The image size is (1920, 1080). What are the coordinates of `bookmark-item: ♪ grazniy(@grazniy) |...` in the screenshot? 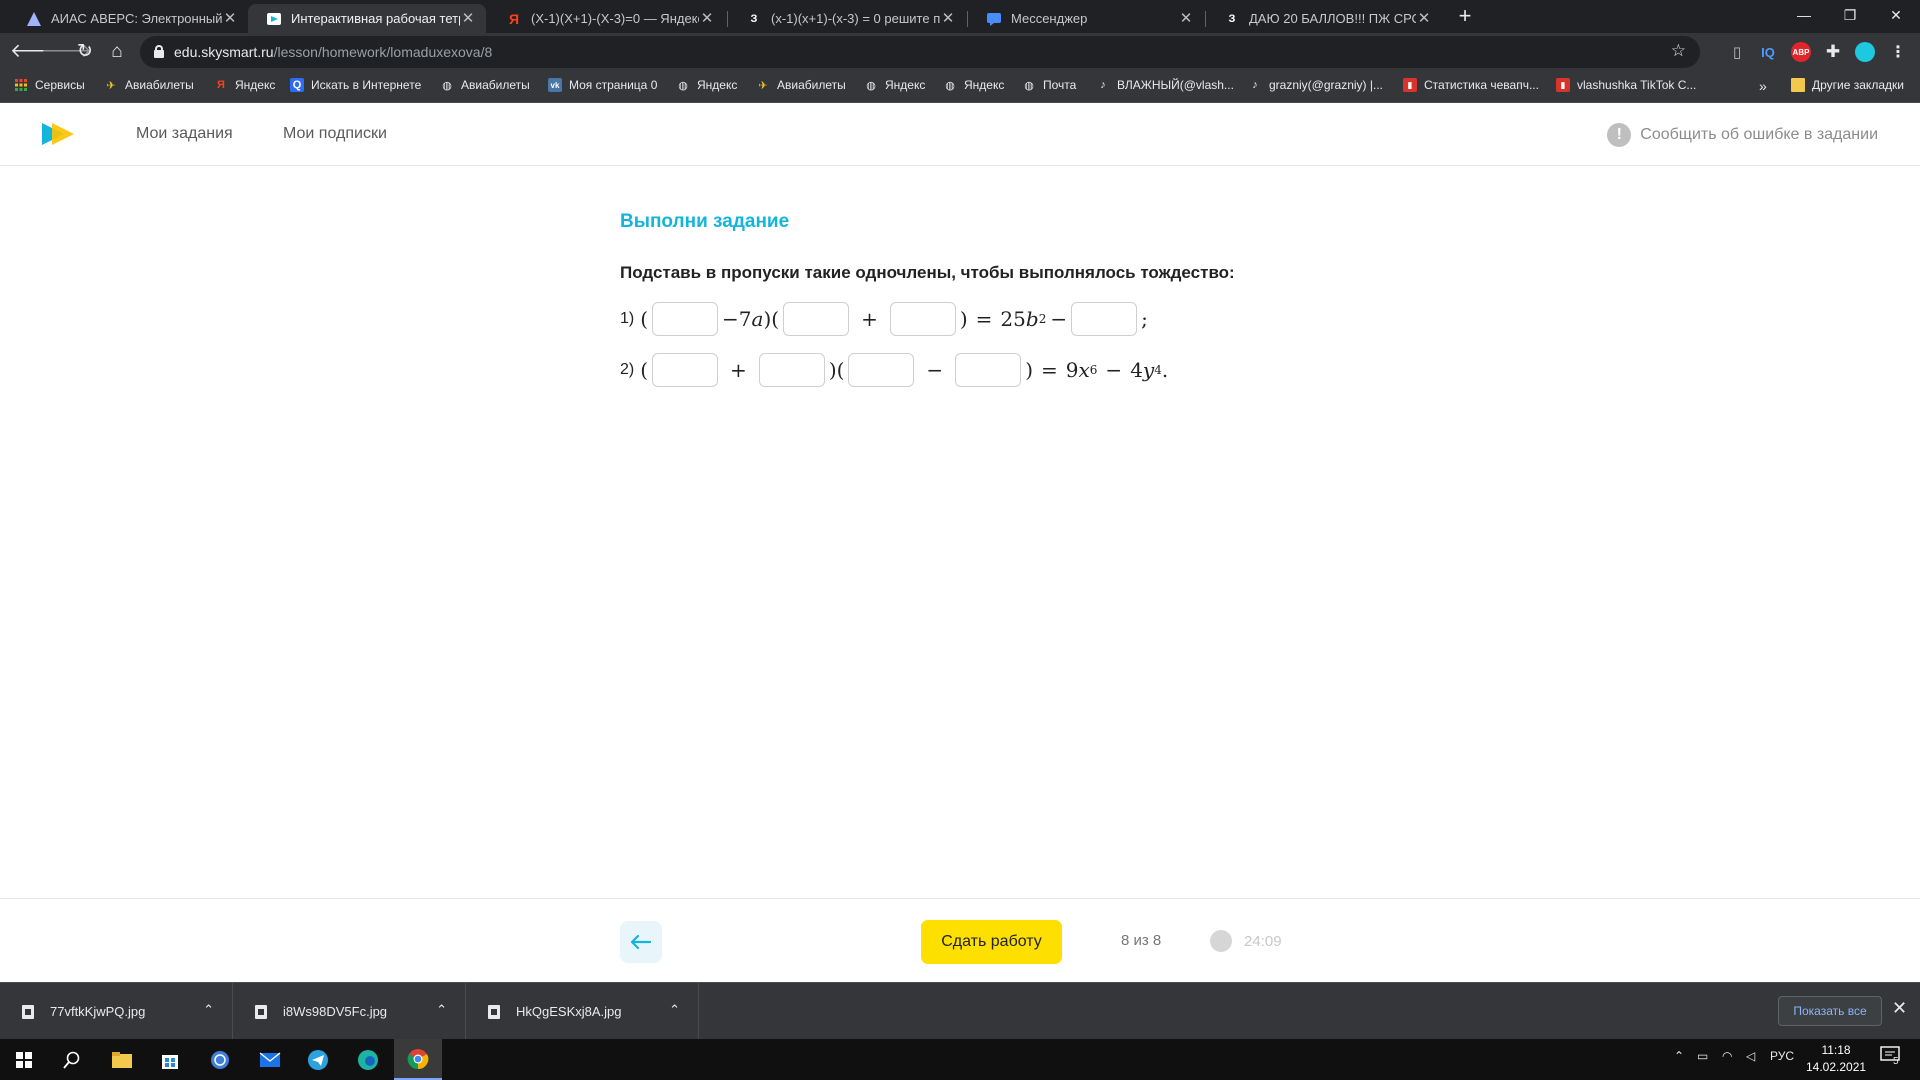 It's located at (1315, 85).